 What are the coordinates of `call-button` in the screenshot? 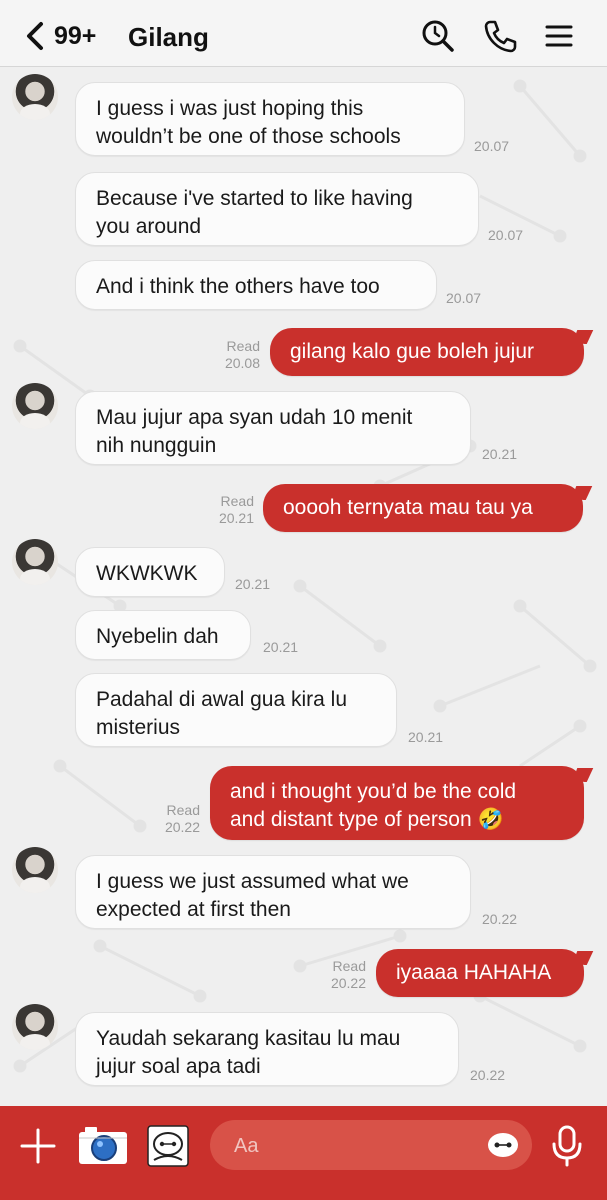 It's located at (500, 36).